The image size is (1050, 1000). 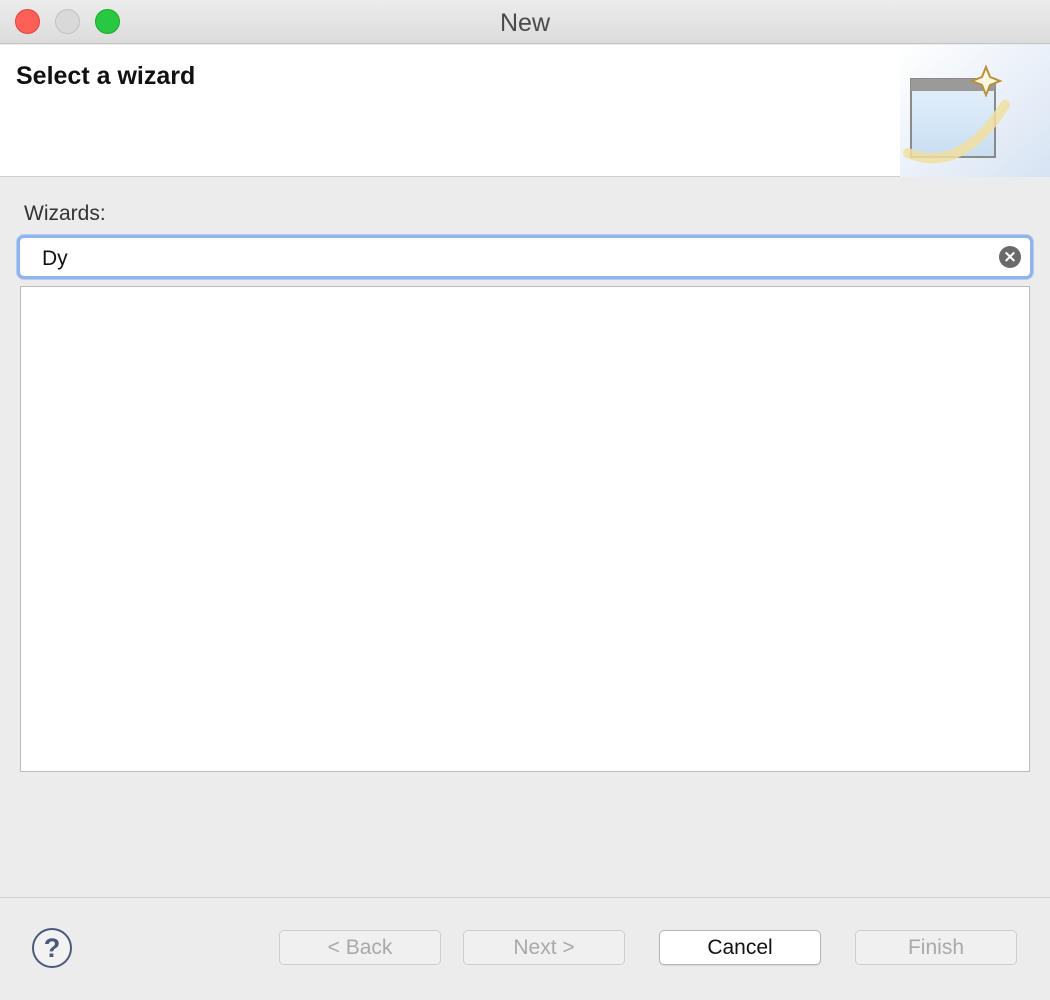 What do you see at coordinates (55, 258) in the screenshot?
I see `wizard-filter-value: Dy` at bounding box center [55, 258].